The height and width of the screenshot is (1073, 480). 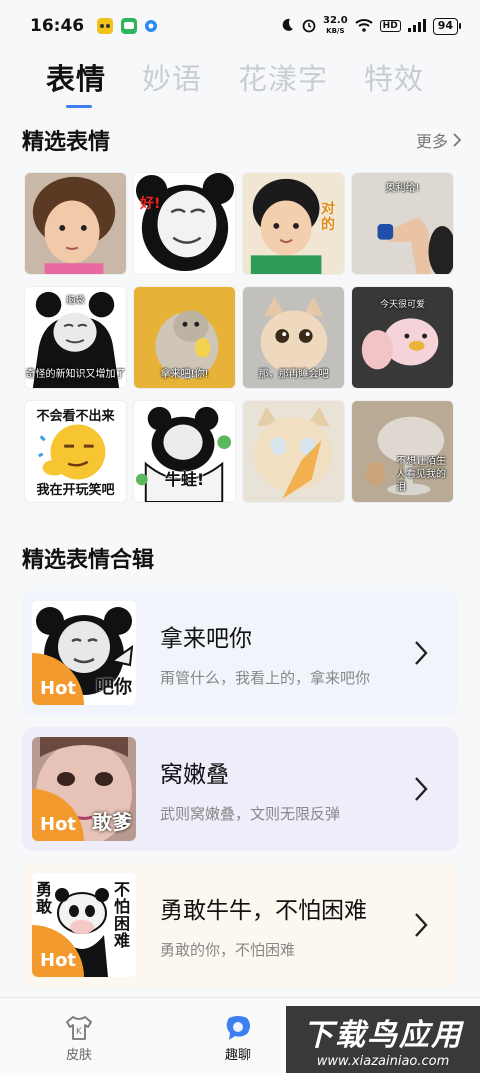 What do you see at coordinates (172, 77) in the screenshot?
I see `tab-quotes: 妙语` at bounding box center [172, 77].